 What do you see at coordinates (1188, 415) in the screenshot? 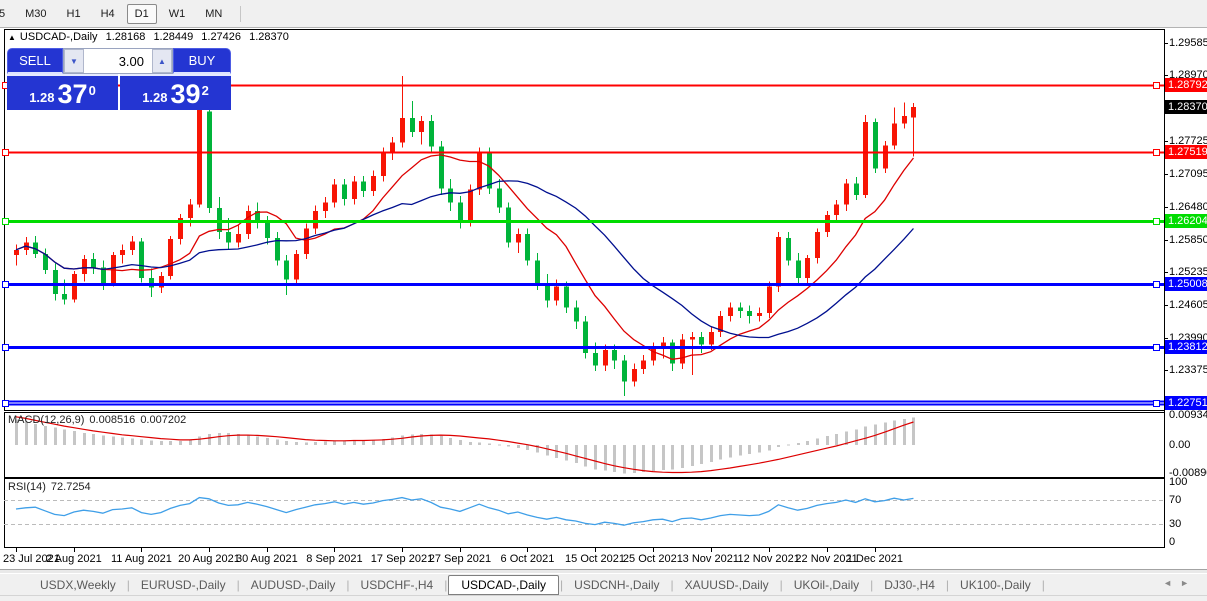
I see `macd-axis-label: 0.009345` at bounding box center [1188, 415].